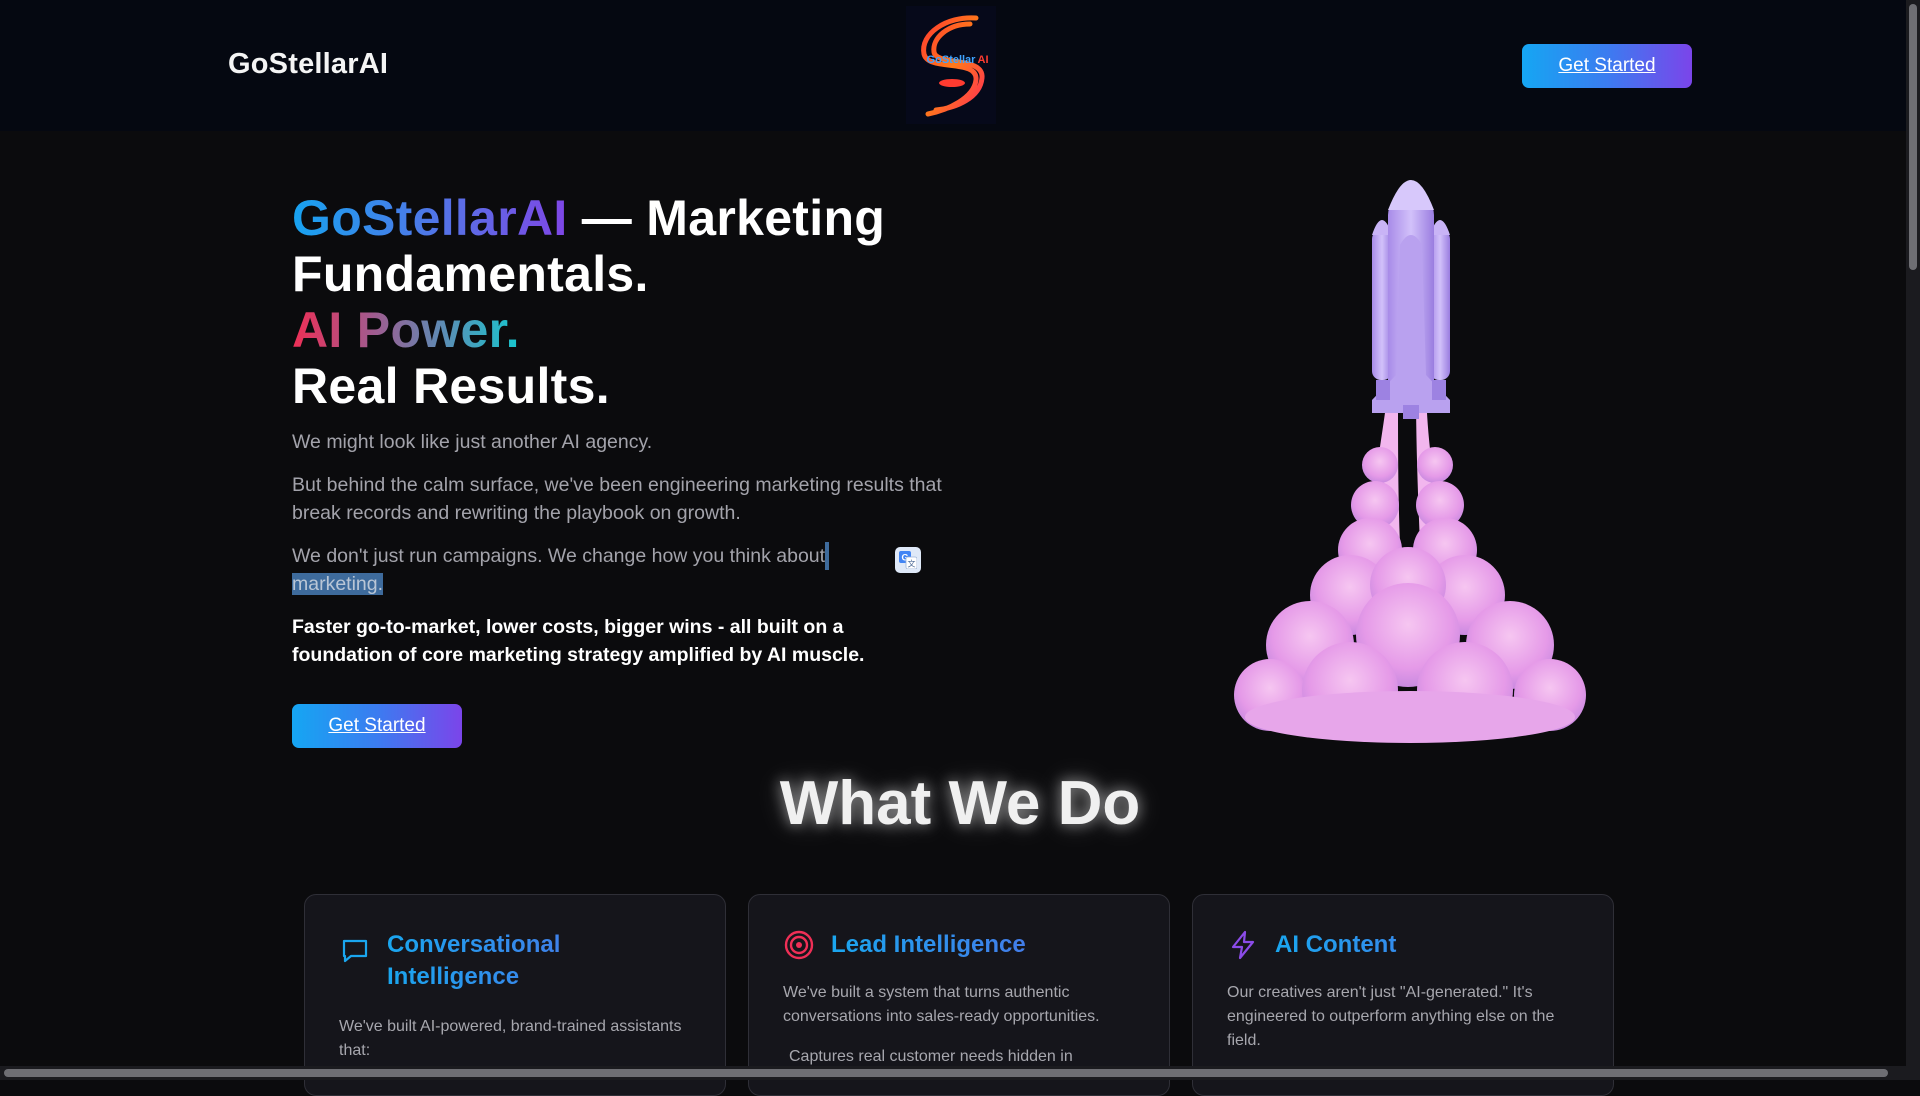 The image size is (1920, 1096). Describe the element at coordinates (1607, 66) in the screenshot. I see `header-get-started-button: Get Started` at that location.